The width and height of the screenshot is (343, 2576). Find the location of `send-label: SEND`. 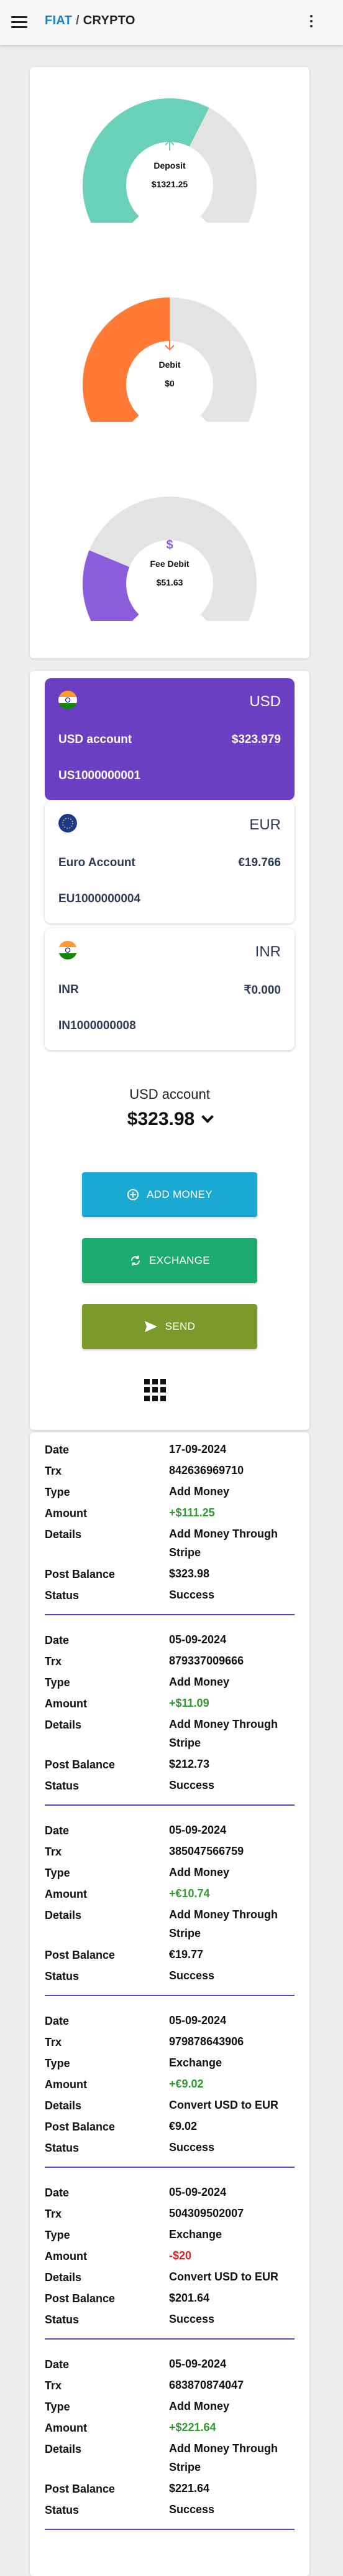

send-label: SEND is located at coordinates (180, 1326).